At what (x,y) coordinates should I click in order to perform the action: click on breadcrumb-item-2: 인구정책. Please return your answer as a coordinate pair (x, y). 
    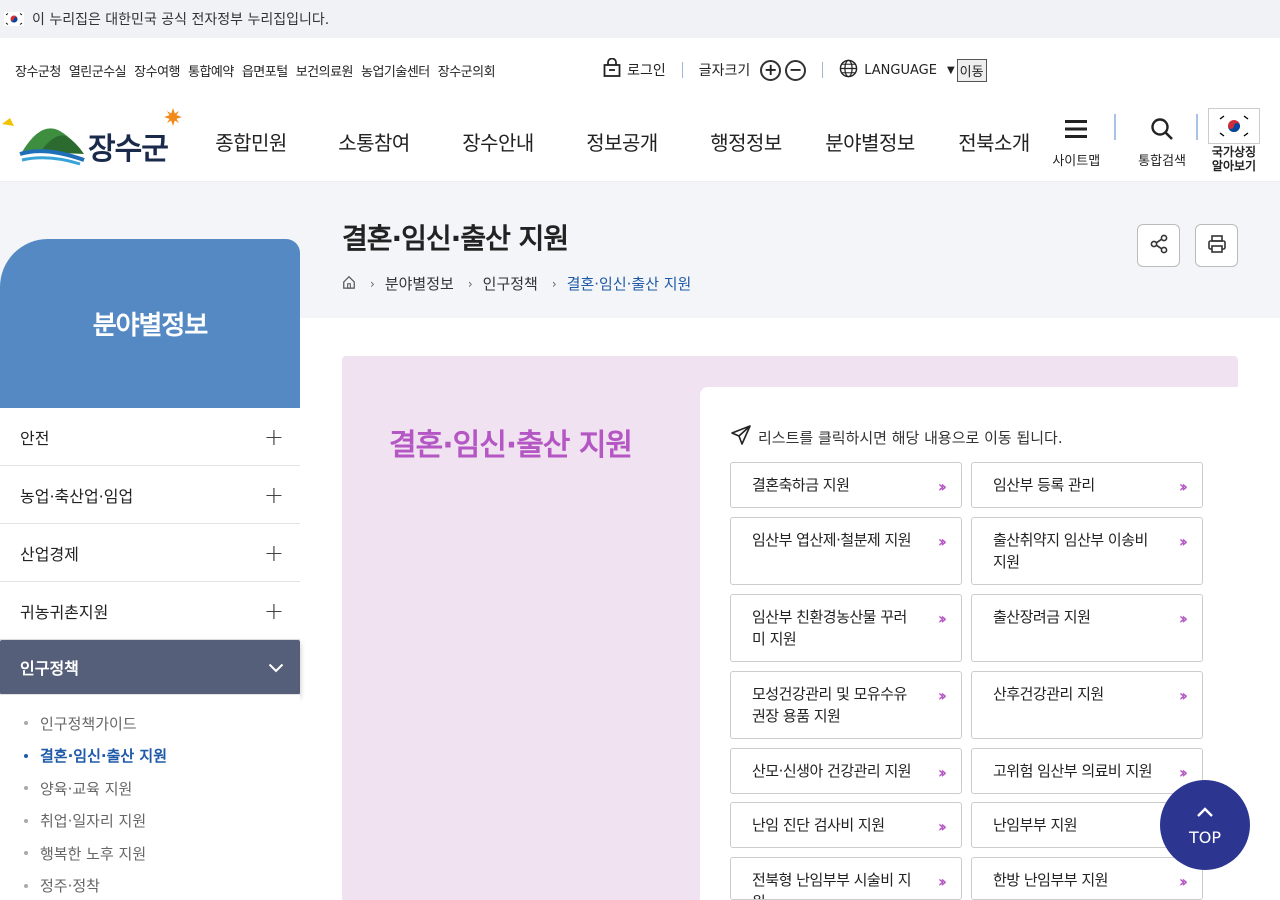
    Looking at the image, I should click on (510, 283).